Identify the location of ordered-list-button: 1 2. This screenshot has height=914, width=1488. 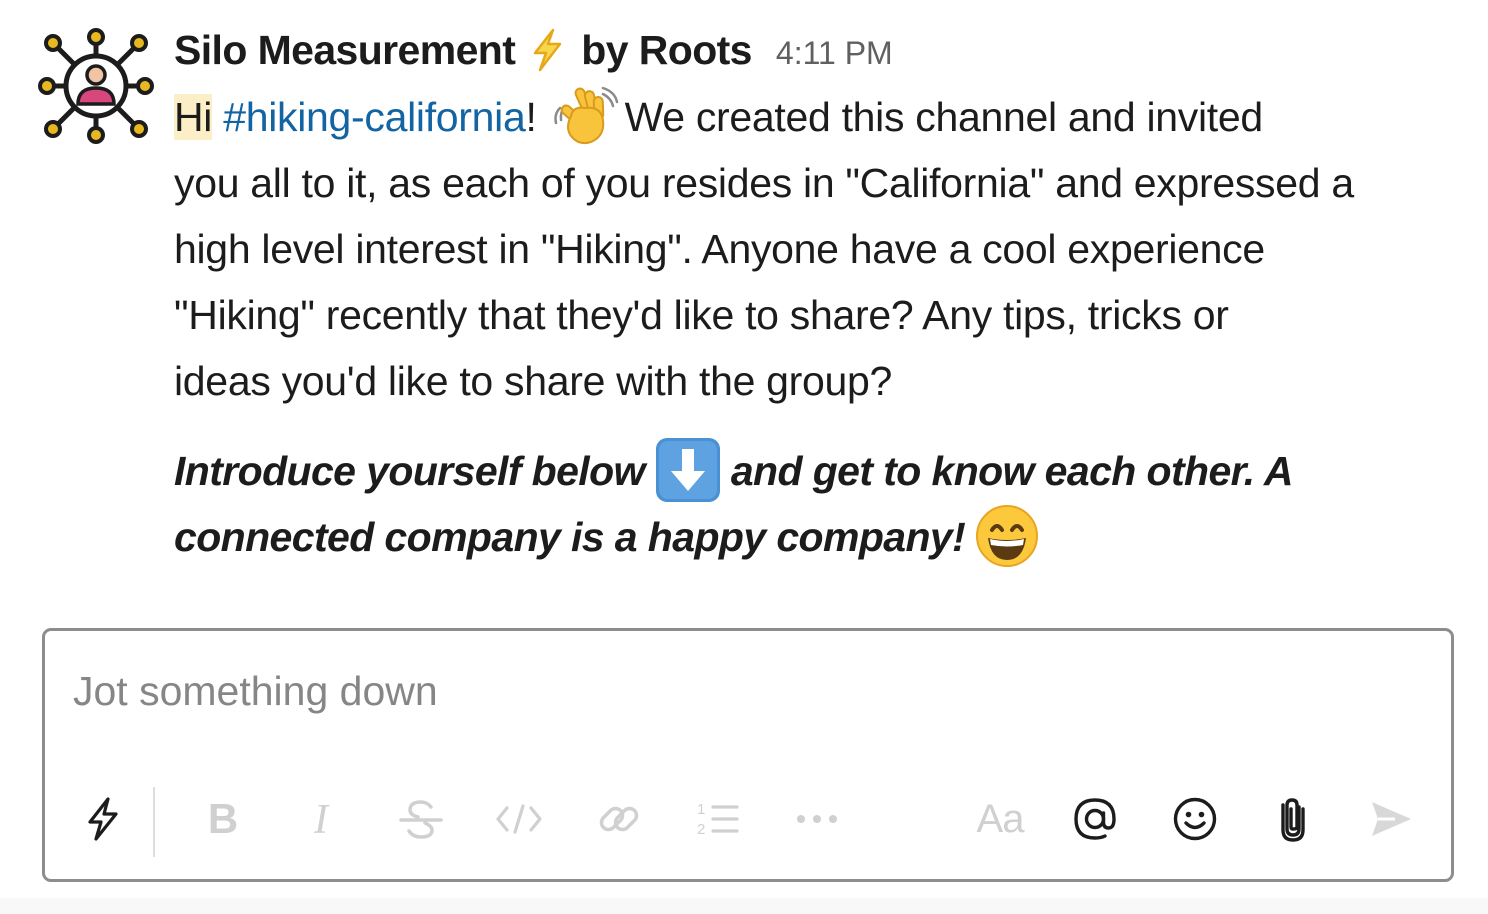
(717, 819).